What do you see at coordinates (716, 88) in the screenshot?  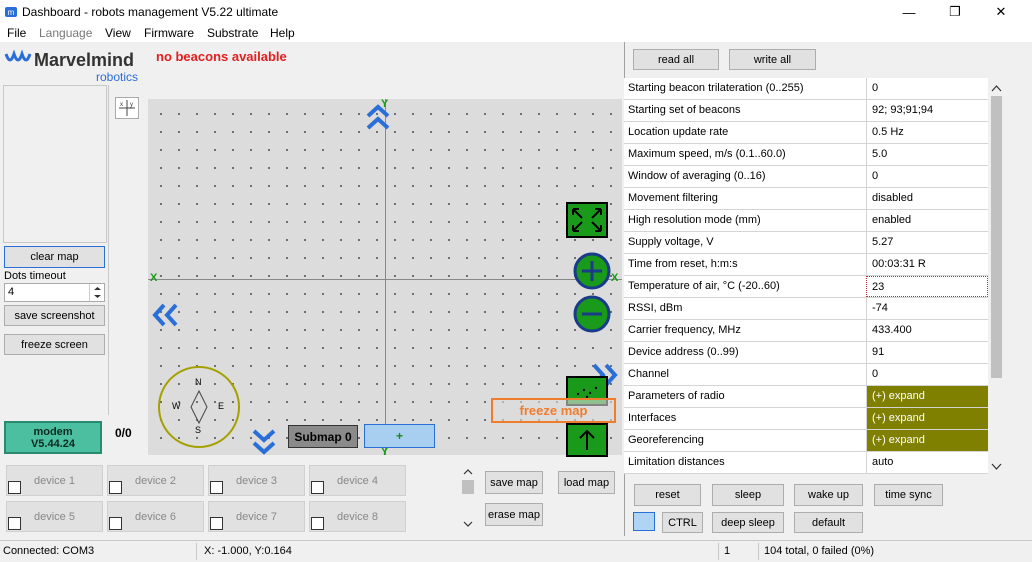 I see `setting-name: Starting beacon trilateration (0..255)` at bounding box center [716, 88].